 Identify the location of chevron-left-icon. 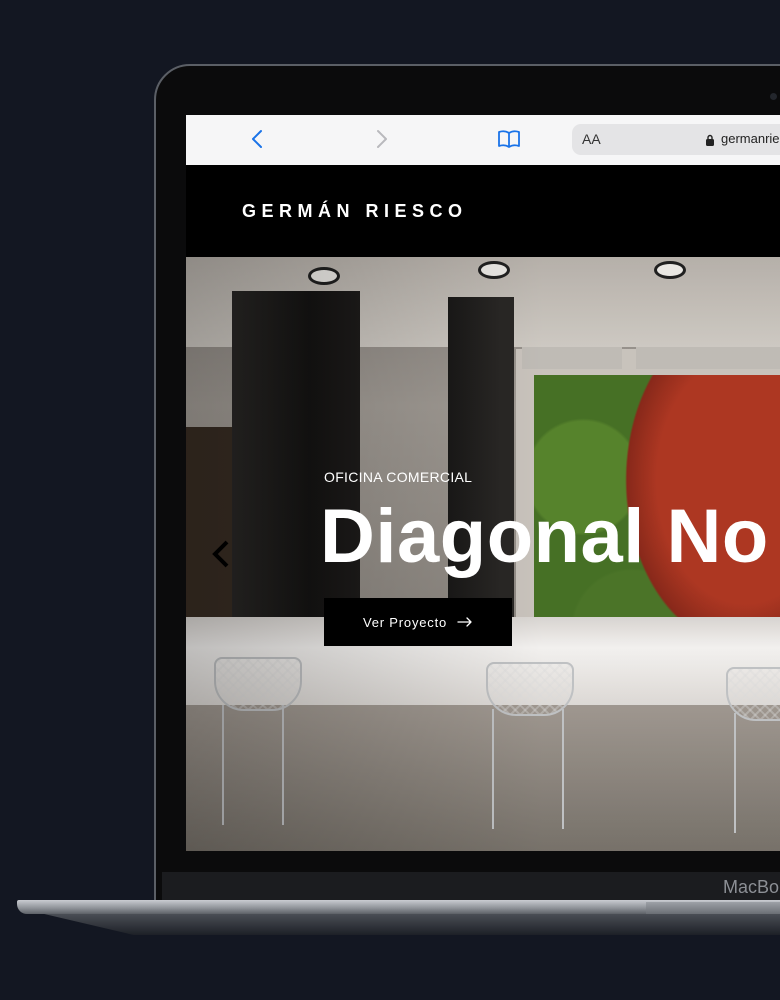
(257, 141).